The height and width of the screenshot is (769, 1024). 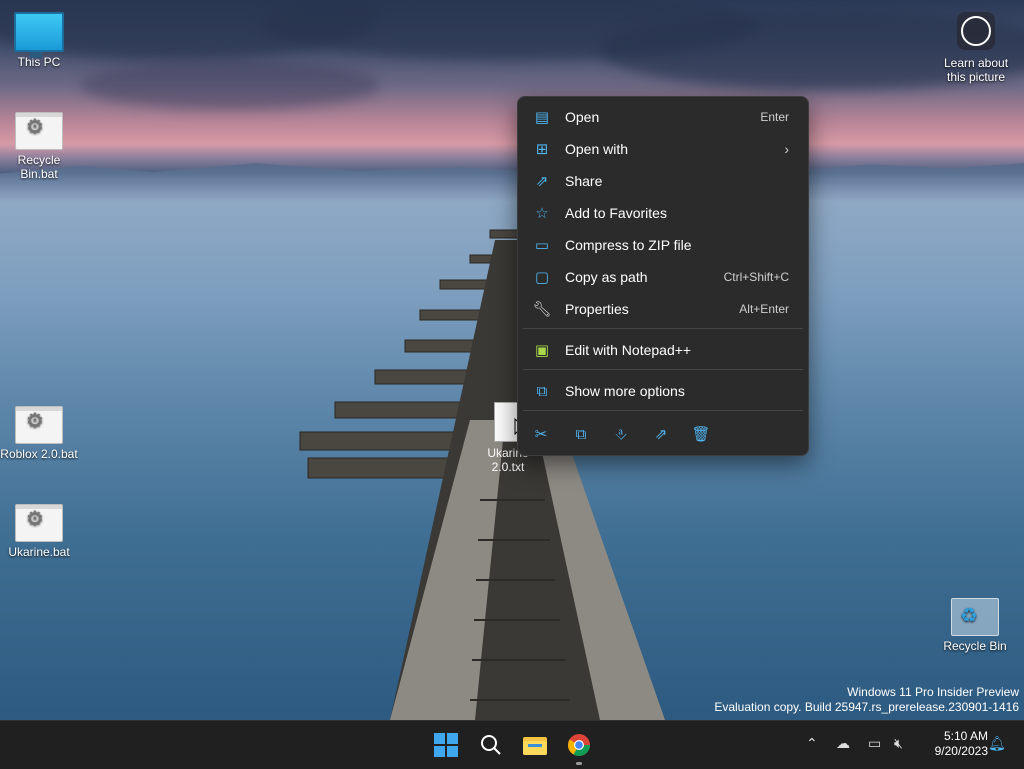 I want to click on search-icon, so click(x=491, y=745).